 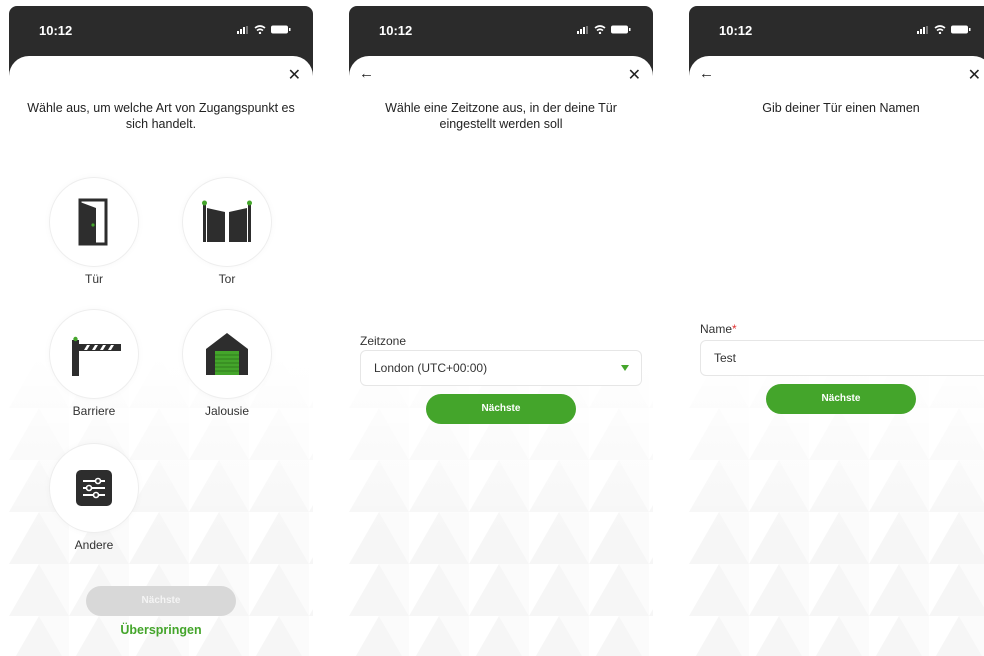 I want to click on required-mark: *, so click(x=734, y=329).